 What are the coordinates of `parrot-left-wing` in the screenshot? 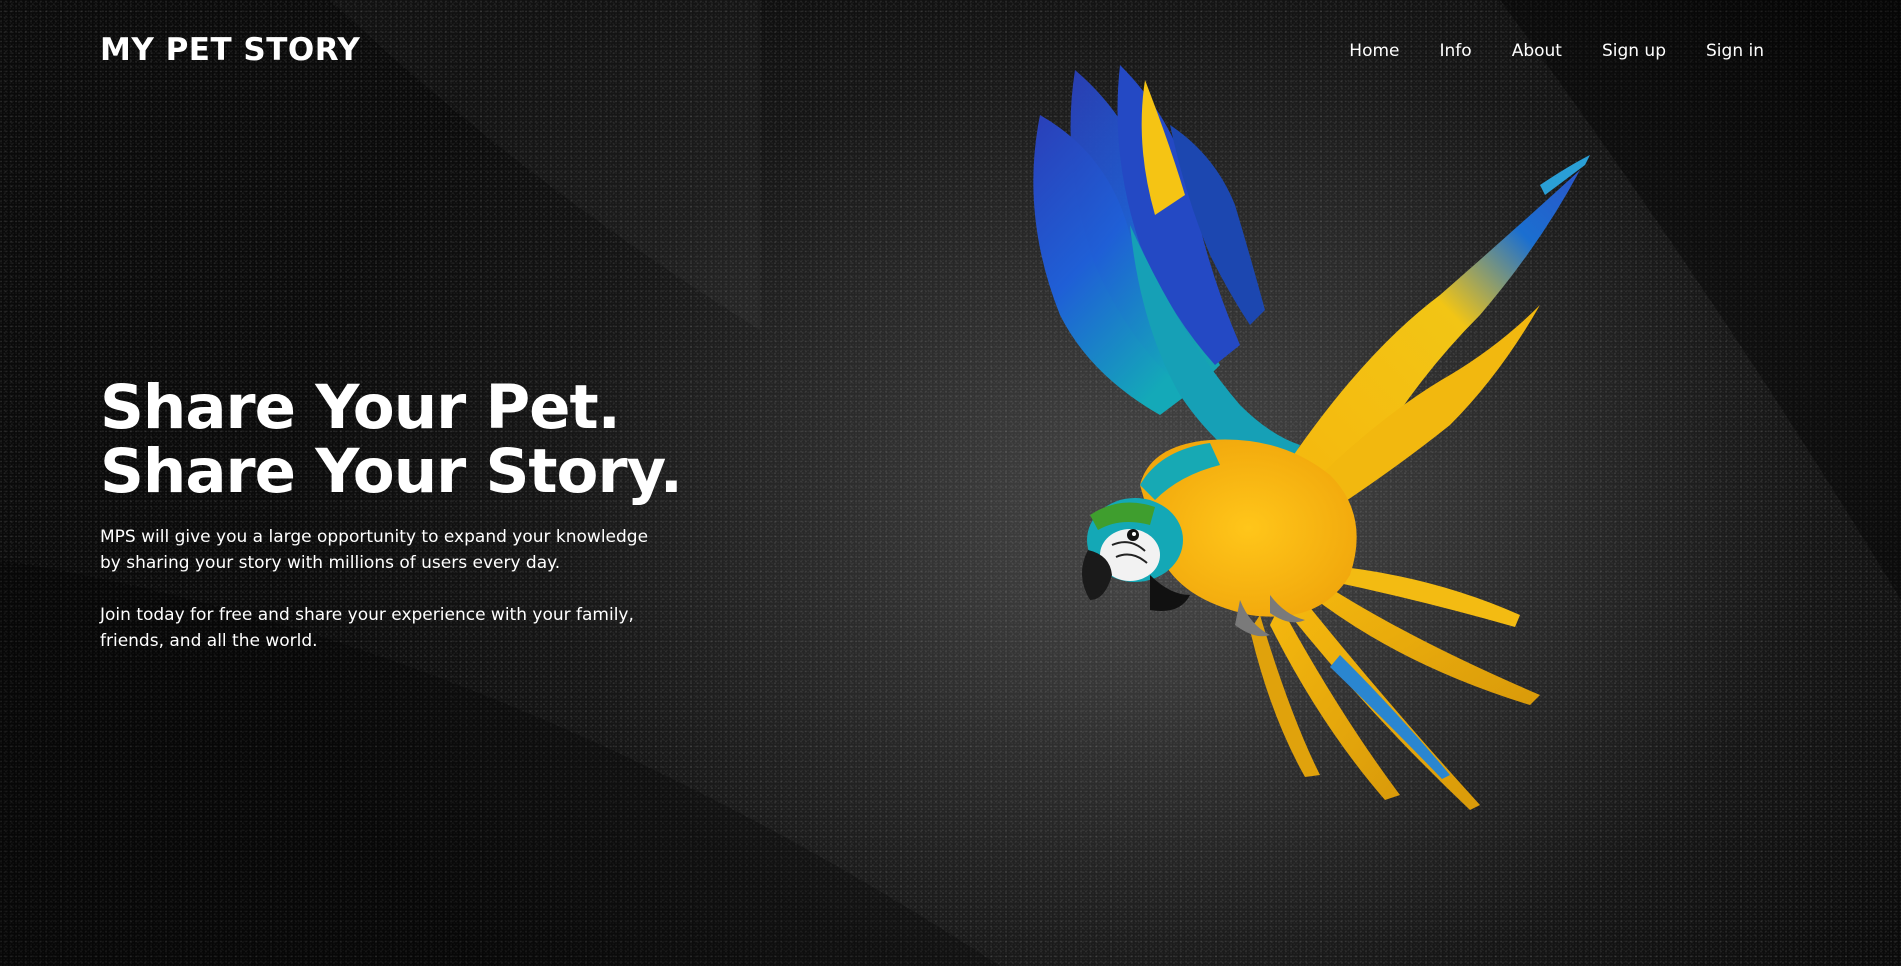 It's located at (1166, 275).